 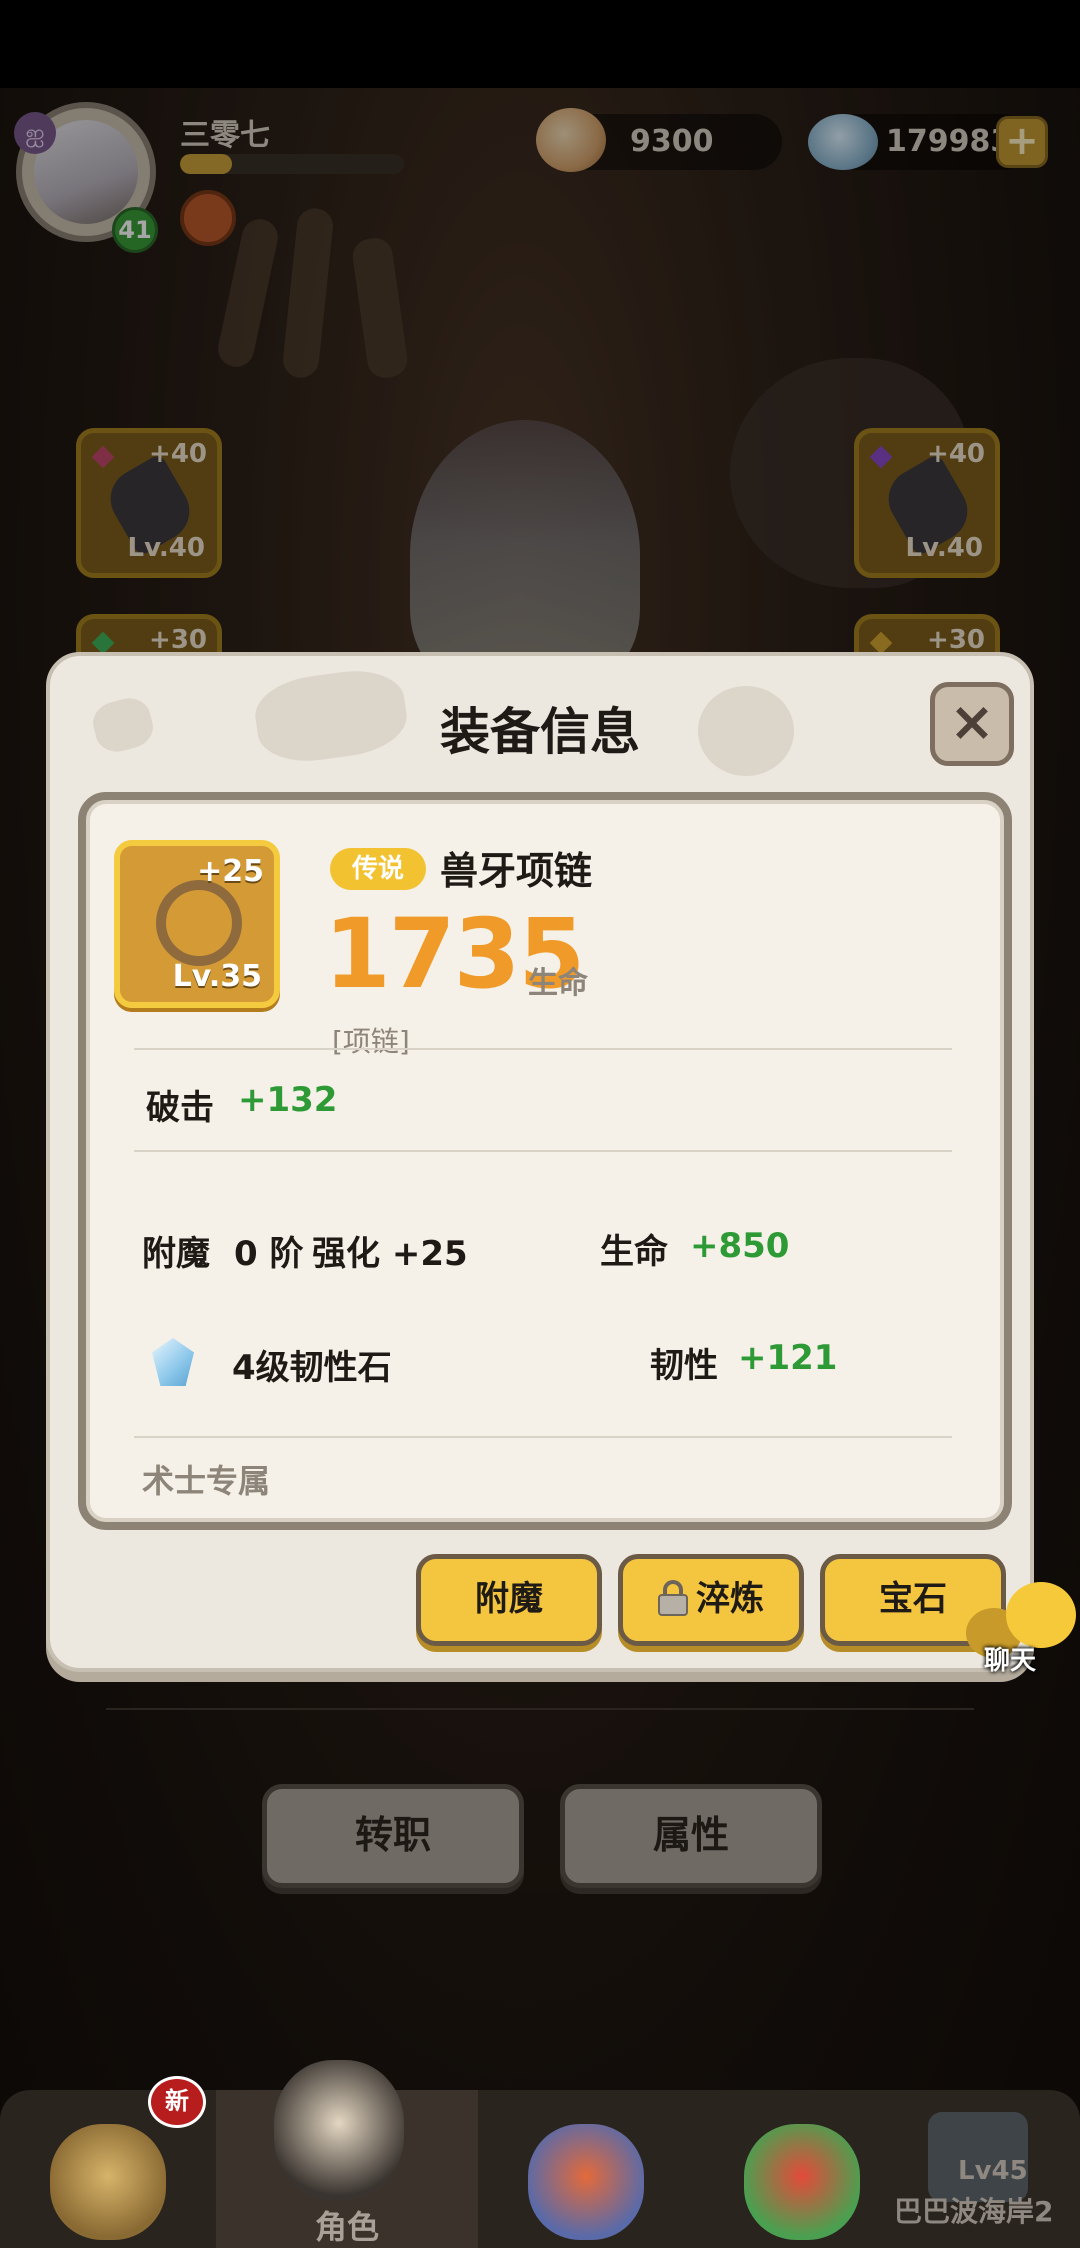 I want to click on enhance-level: 强化 +25, so click(x=390, y=1254).